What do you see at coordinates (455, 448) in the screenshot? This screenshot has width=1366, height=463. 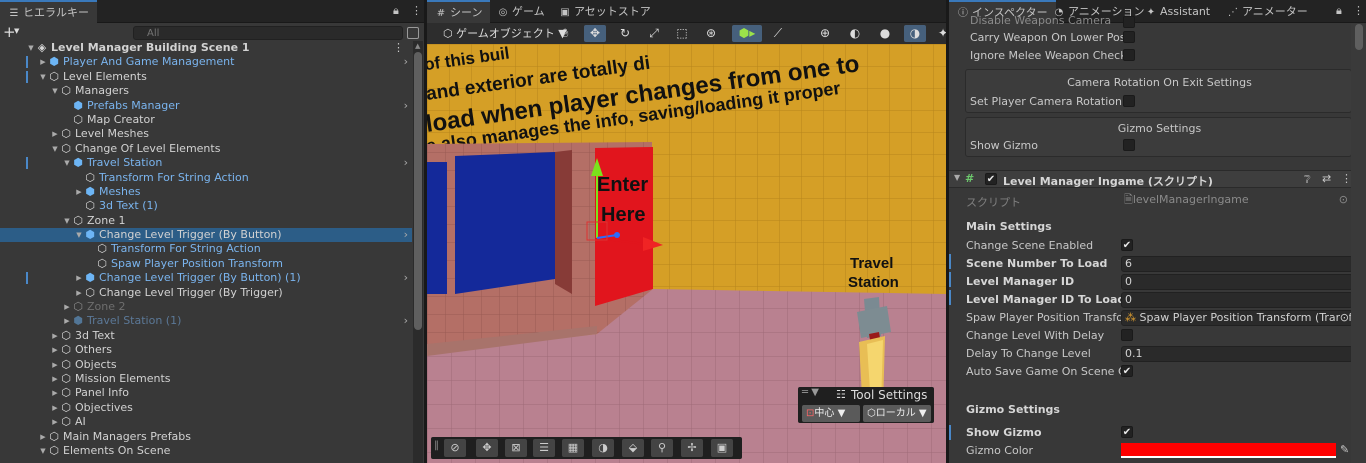 I see `orbit-tool-icon: ⊘` at bounding box center [455, 448].